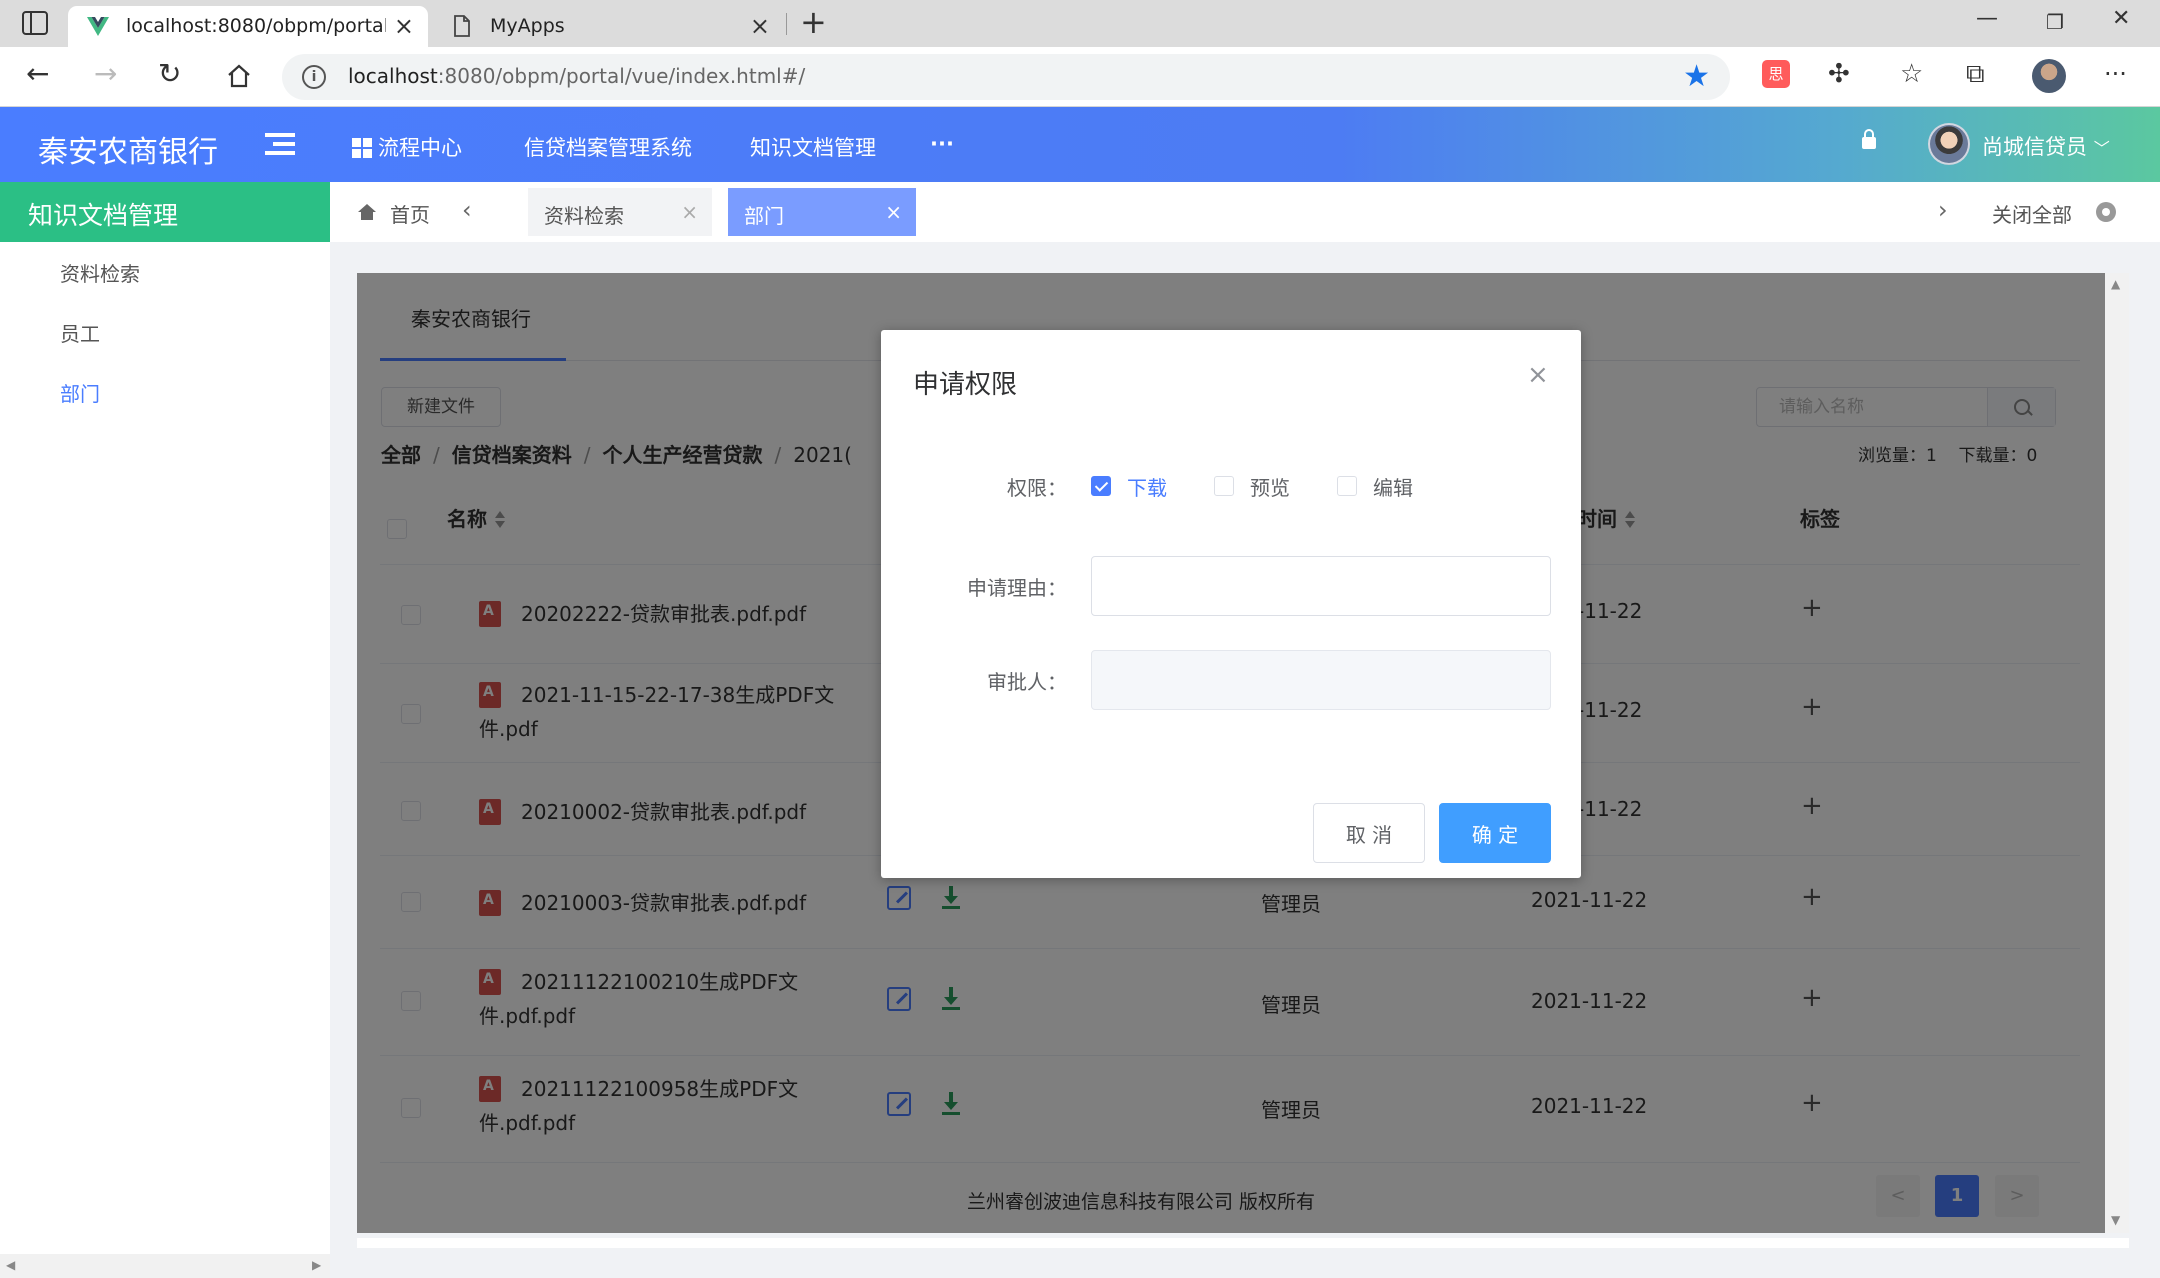 Image resolution: width=2160 pixels, height=1278 pixels. I want to click on sidebar-item-search: 资料检索, so click(100, 272).